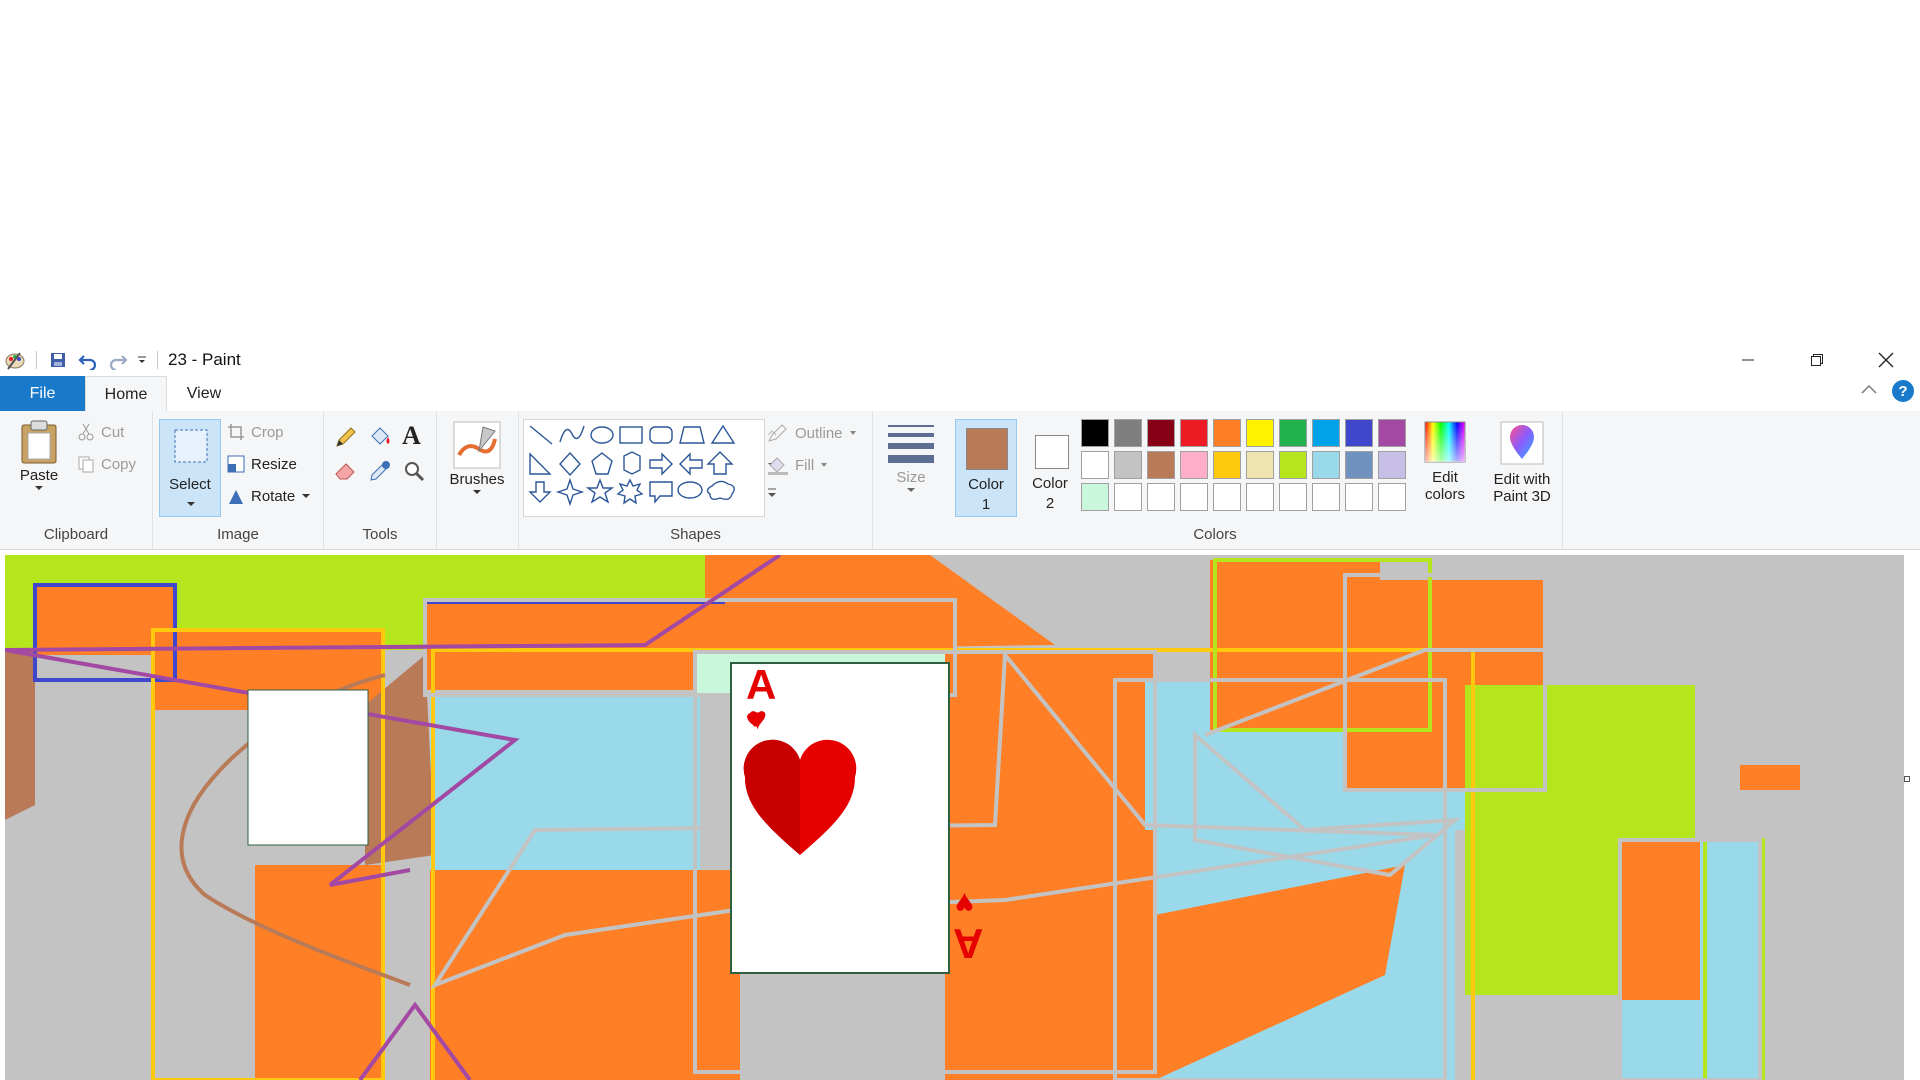 This screenshot has width=1920, height=1080. I want to click on brushes-group: Brushes, so click(478, 480).